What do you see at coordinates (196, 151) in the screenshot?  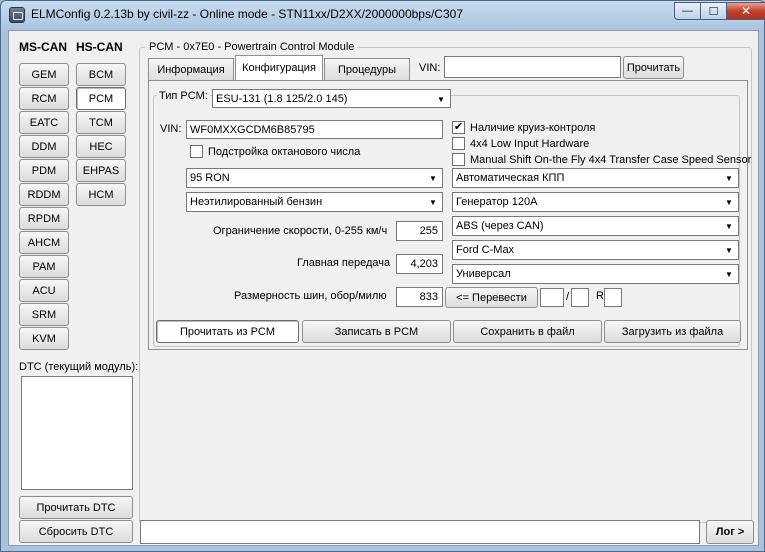 I see `octane-checkbox-box` at bounding box center [196, 151].